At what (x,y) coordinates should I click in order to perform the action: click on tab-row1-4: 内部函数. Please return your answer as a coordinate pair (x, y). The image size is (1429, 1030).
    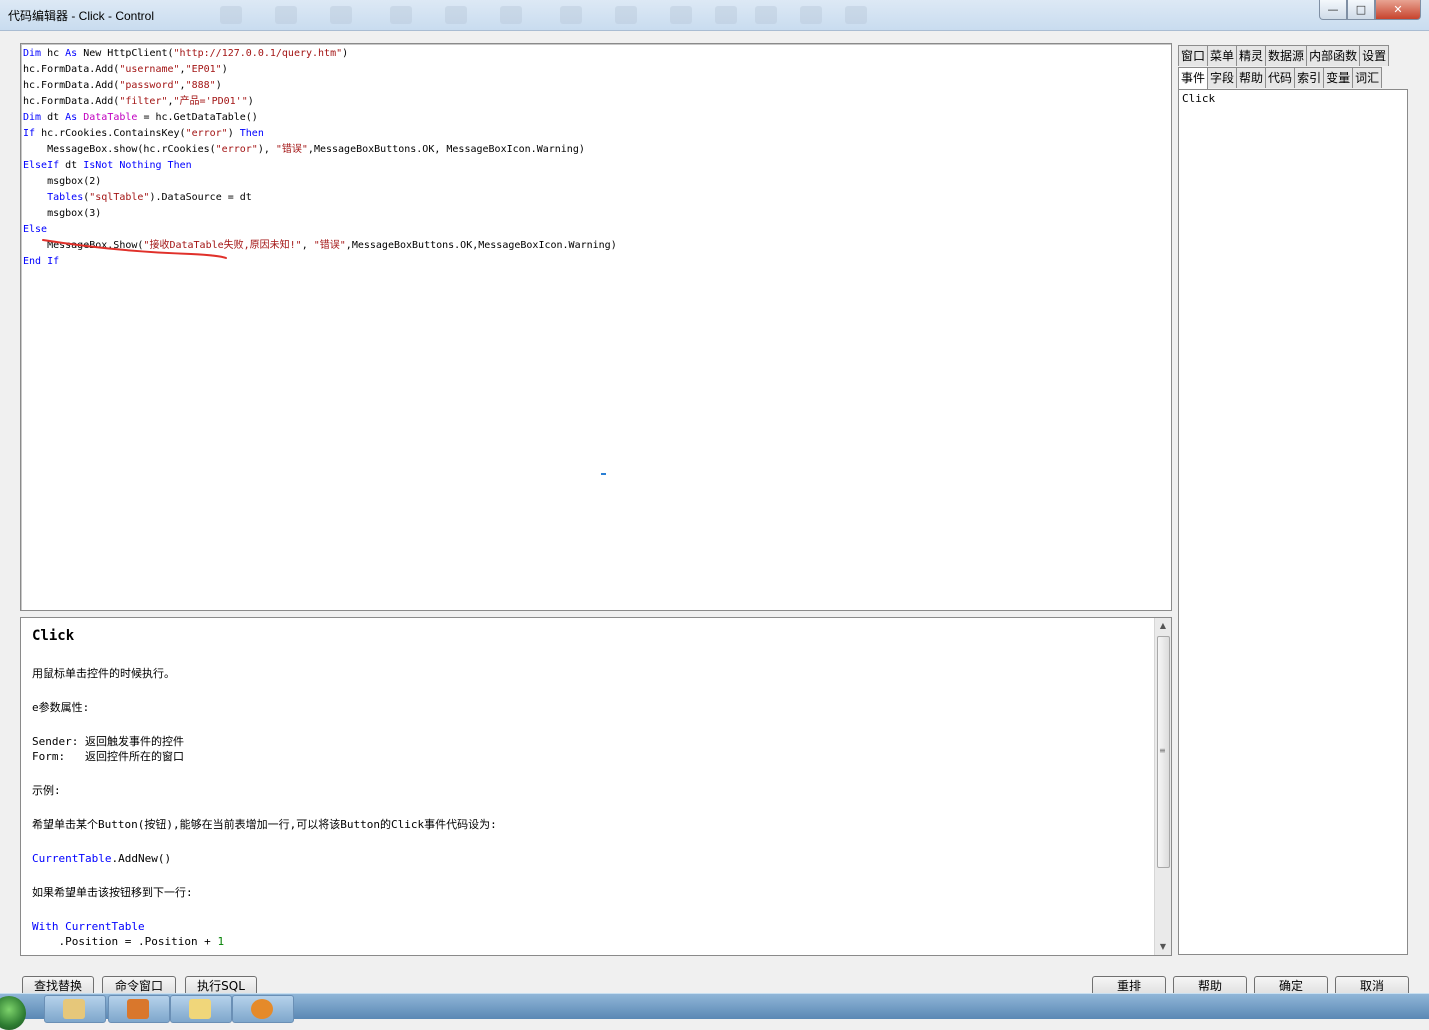
    Looking at the image, I should click on (1333, 55).